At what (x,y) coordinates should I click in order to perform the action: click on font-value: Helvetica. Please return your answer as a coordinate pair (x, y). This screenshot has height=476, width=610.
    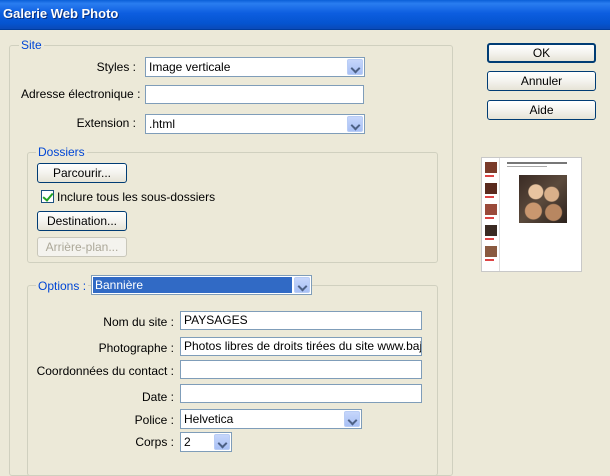
    Looking at the image, I should click on (209, 419).